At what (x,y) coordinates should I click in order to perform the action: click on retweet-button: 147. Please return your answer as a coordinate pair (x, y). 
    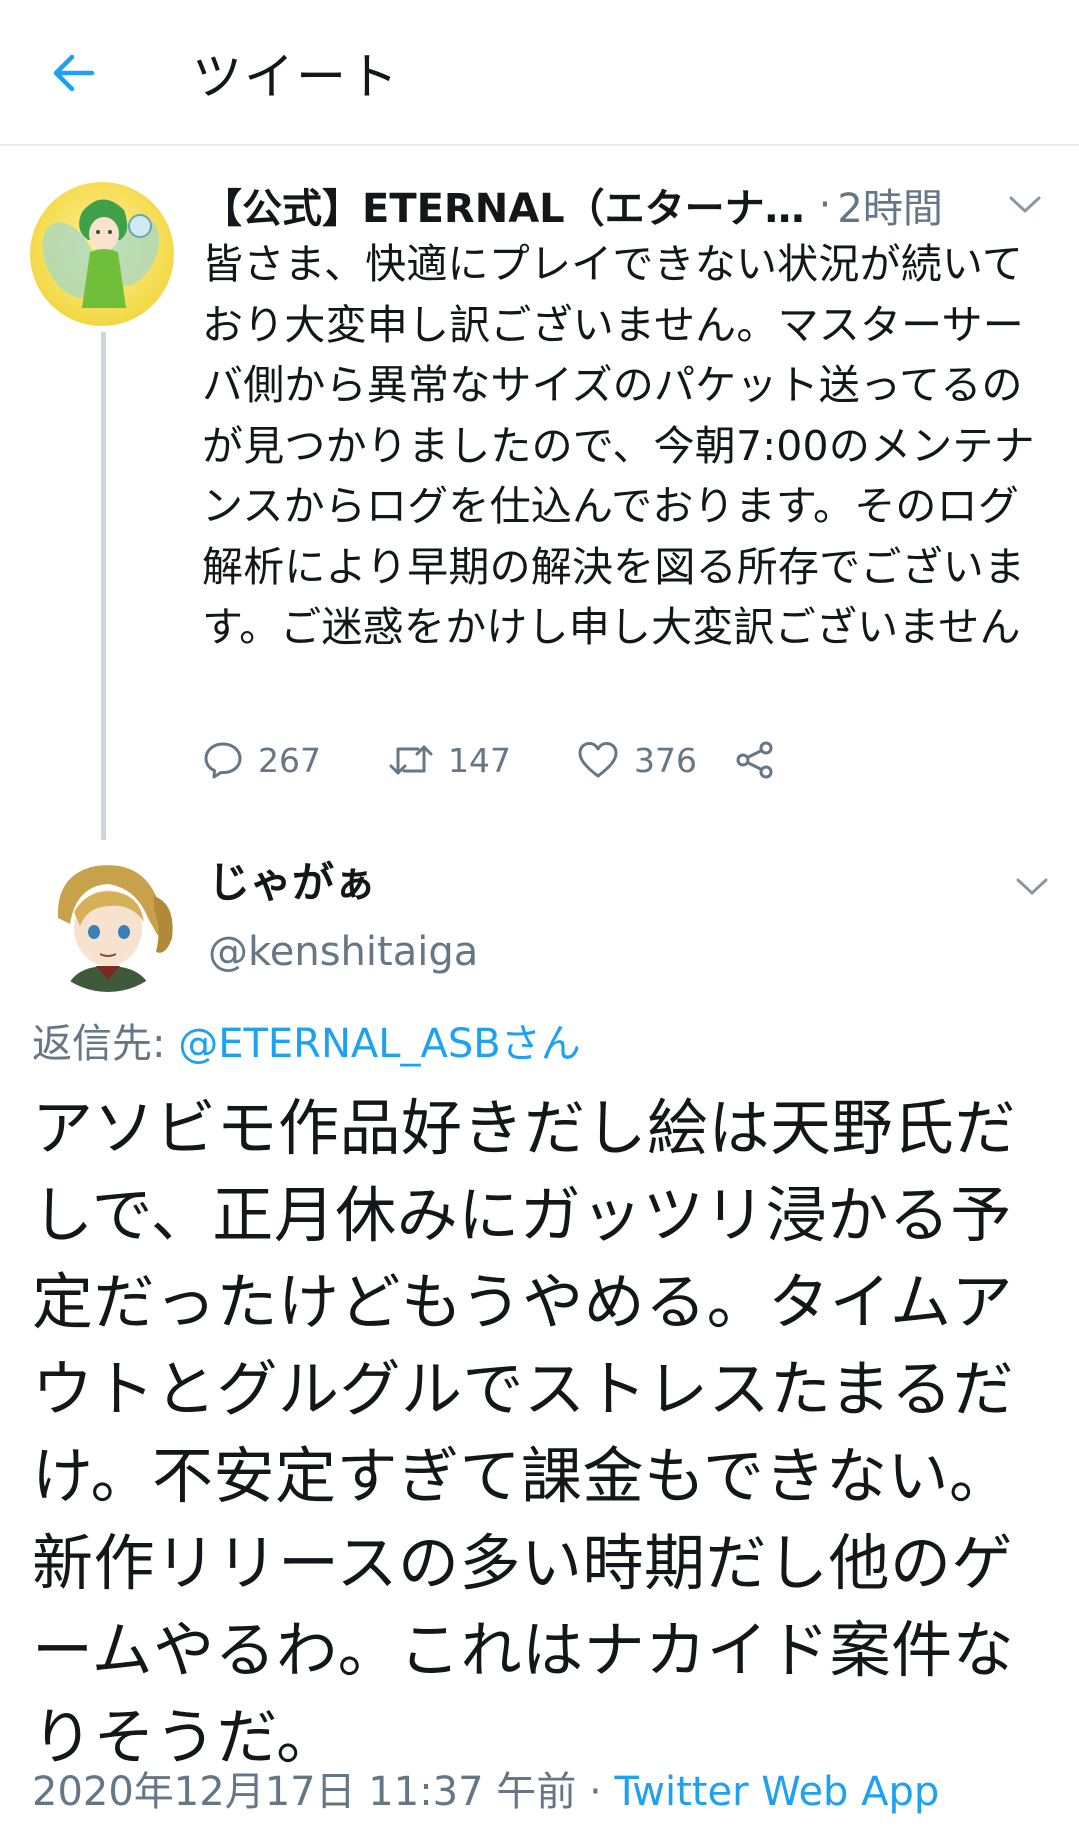
    Looking at the image, I should click on (449, 760).